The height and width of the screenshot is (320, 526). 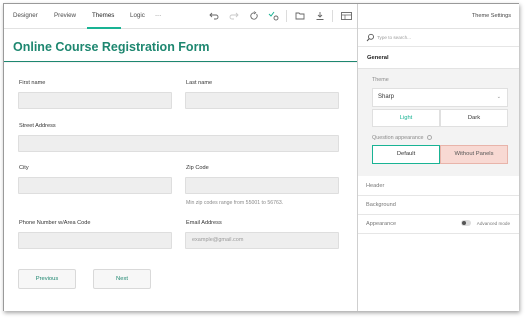 What do you see at coordinates (300, 16) in the screenshot?
I see `open-icon` at bounding box center [300, 16].